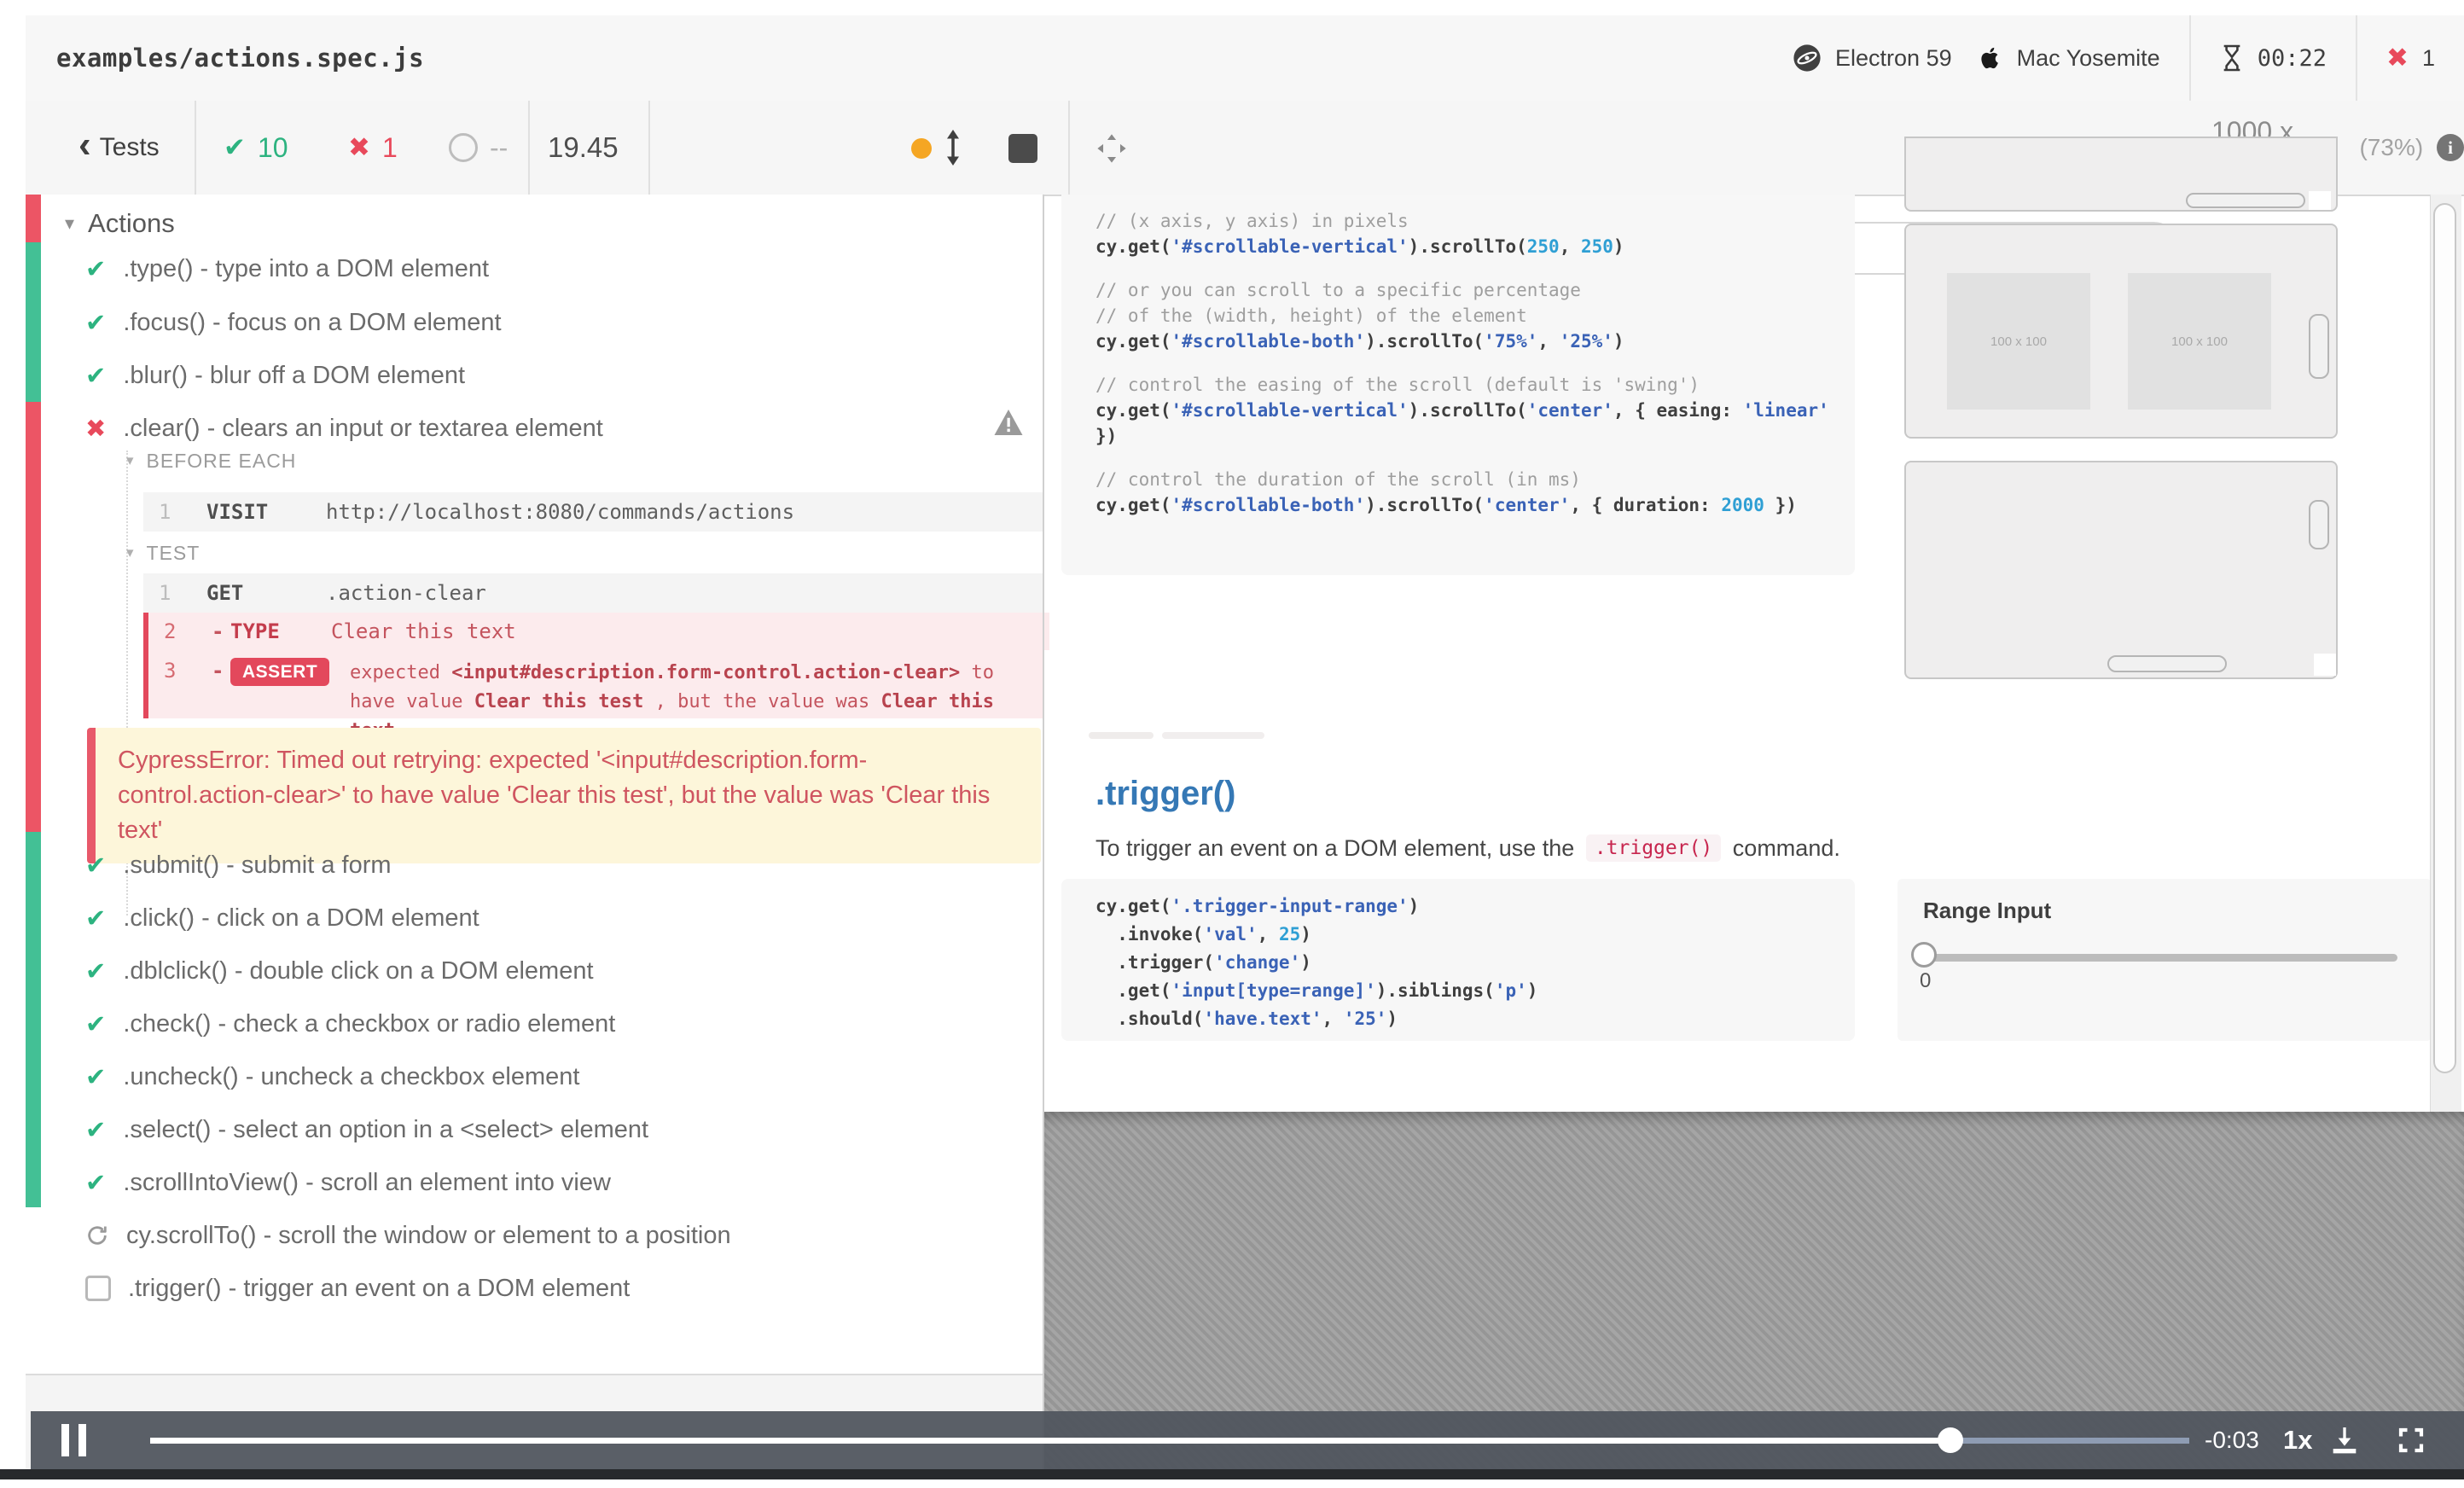 This screenshot has width=2464, height=1488. I want to click on duration-value: 19.45, so click(583, 147).